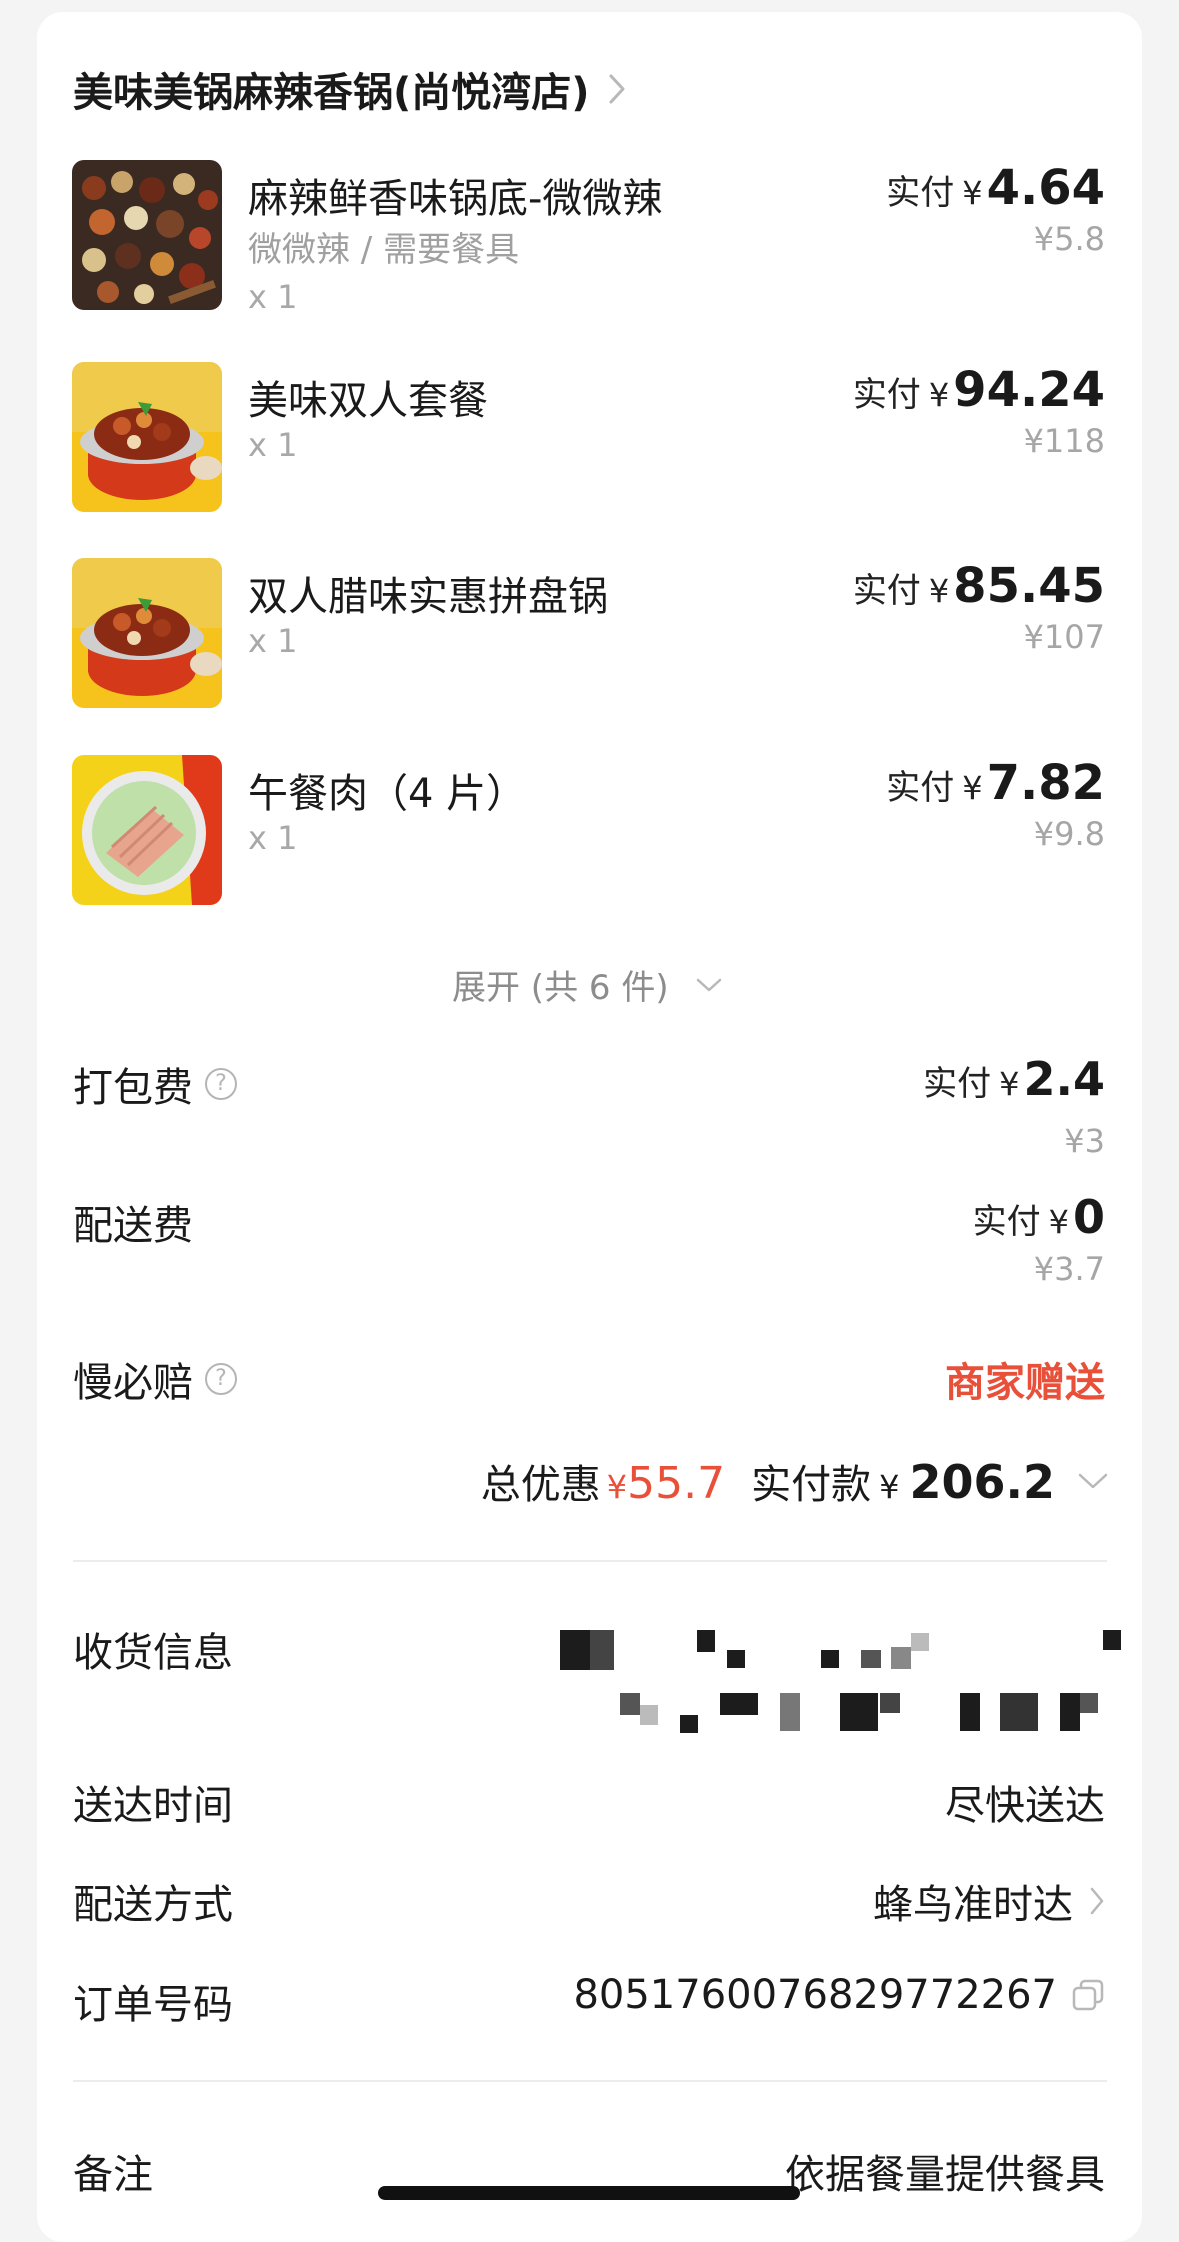 This screenshot has width=1179, height=2242. What do you see at coordinates (1029, 390) in the screenshot?
I see `paid-amount: 94.24` at bounding box center [1029, 390].